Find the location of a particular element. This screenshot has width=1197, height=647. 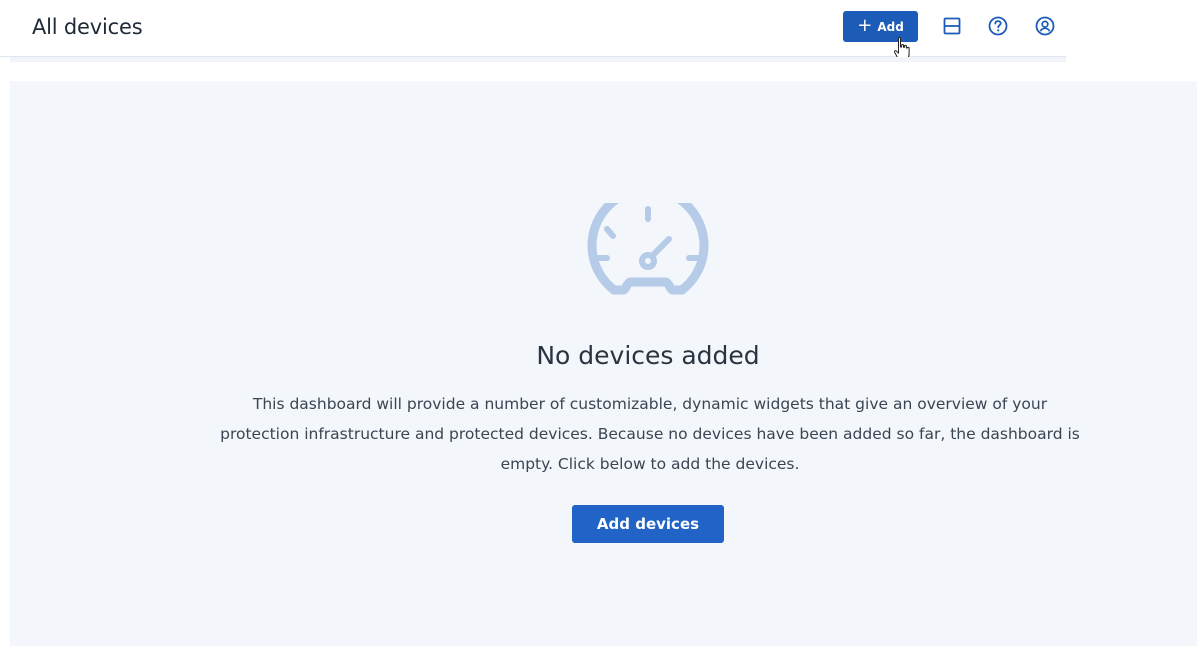

account-icon is located at coordinates (1045, 26).